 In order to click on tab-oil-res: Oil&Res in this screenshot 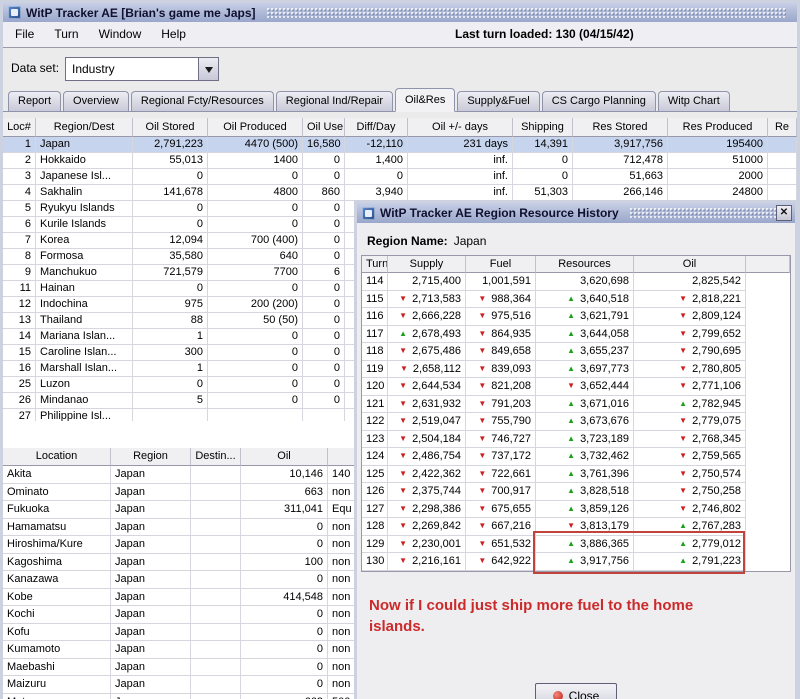, I will do `click(425, 100)`.